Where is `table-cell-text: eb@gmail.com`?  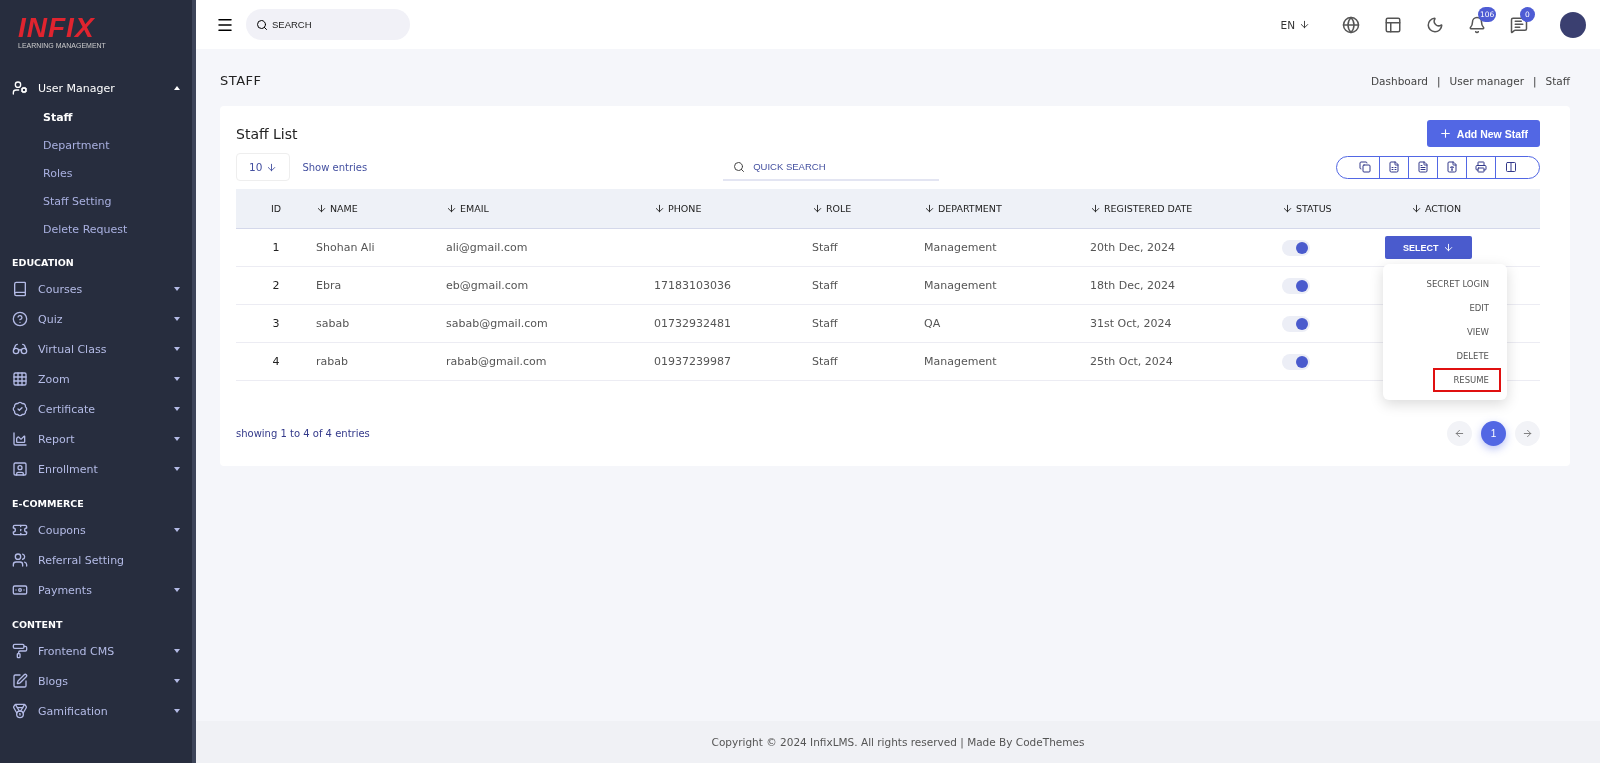 table-cell-text: eb@gmail.com is located at coordinates (488, 285).